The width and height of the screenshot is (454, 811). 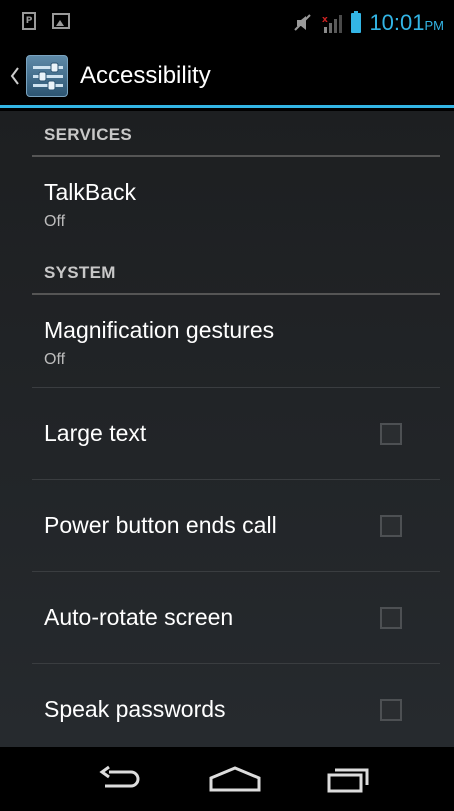 I want to click on p-notification-icon: P, so click(x=29, y=21).